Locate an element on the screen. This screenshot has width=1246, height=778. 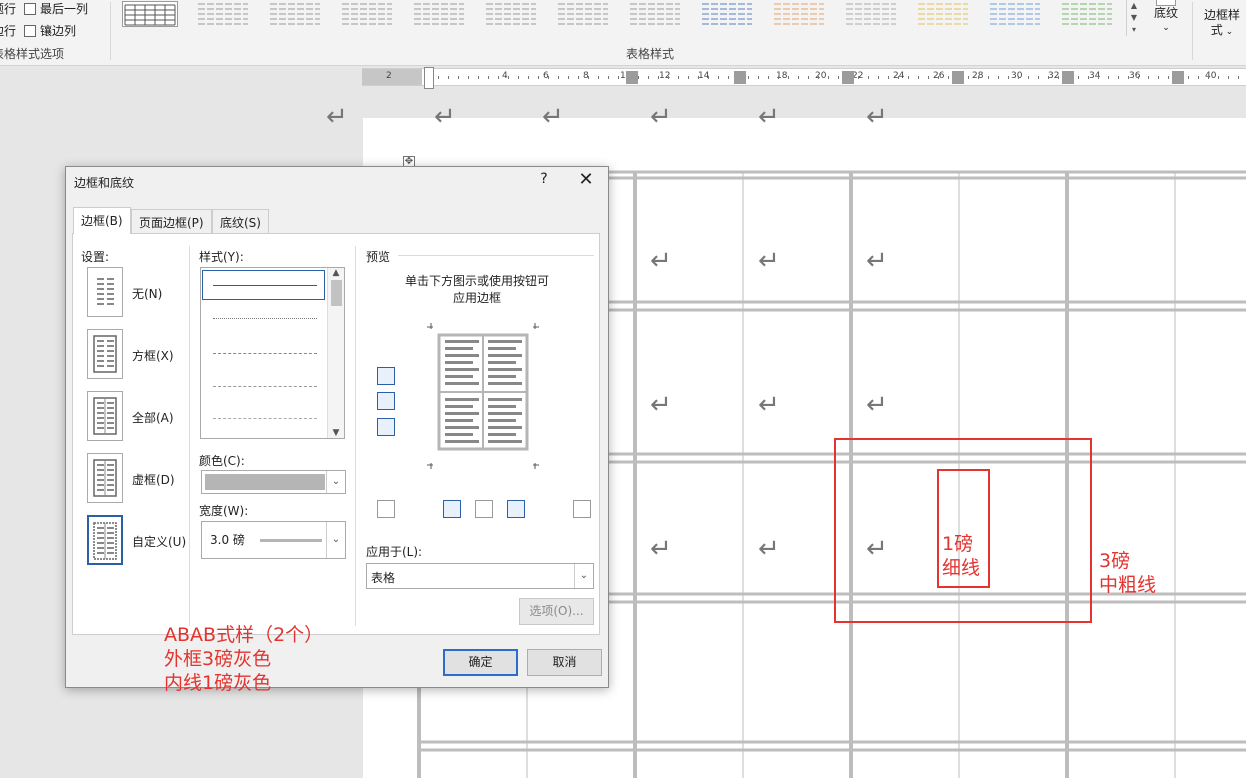
setting-custom-icon is located at coordinates (105, 540).